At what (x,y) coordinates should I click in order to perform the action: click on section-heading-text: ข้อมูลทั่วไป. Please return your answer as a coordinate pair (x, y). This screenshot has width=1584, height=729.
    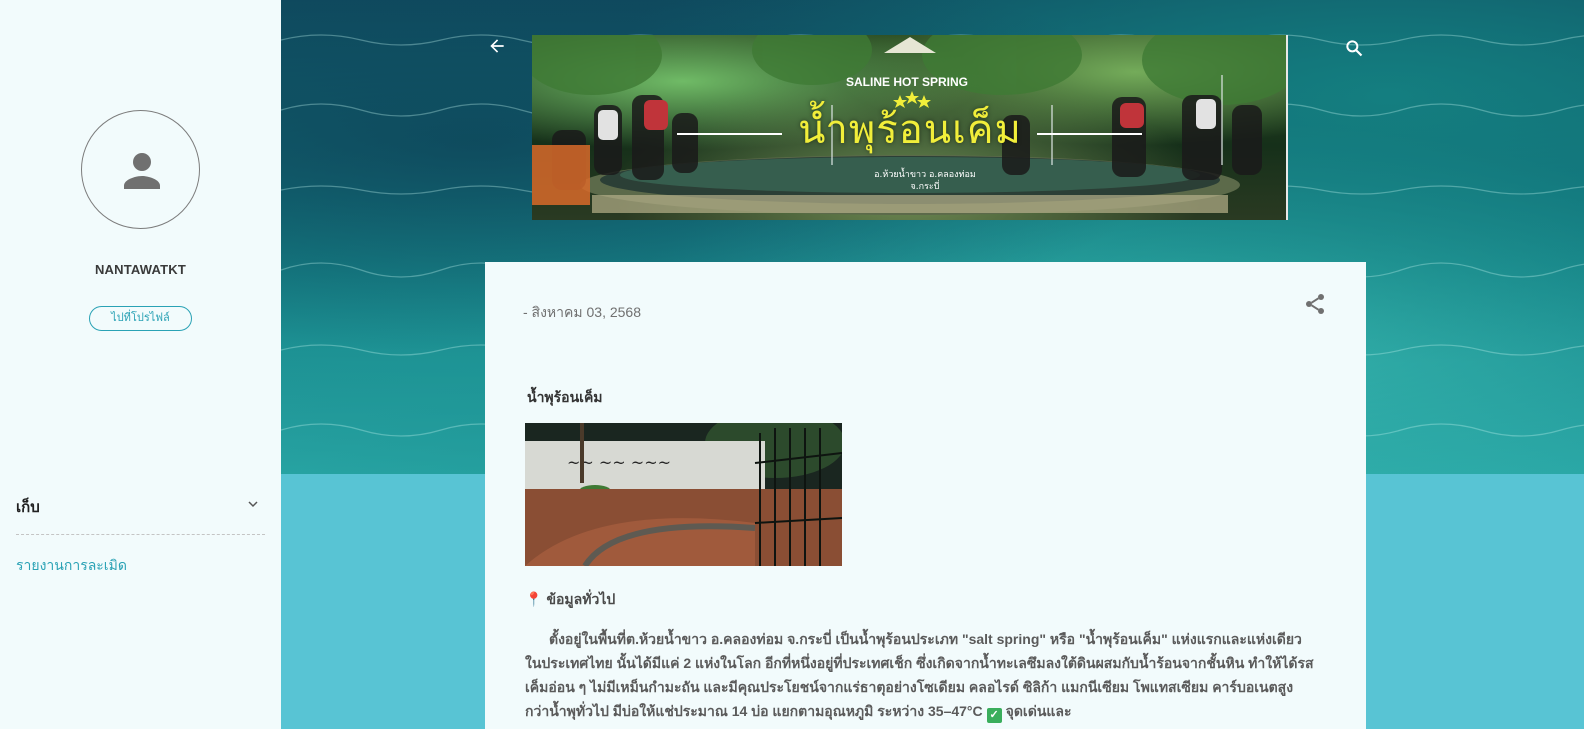
    Looking at the image, I should click on (581, 599).